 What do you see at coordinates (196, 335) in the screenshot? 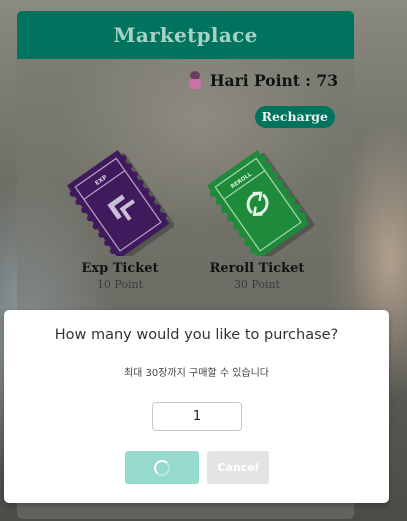
I see `purchase-question: How many would you like to purchase?` at bounding box center [196, 335].